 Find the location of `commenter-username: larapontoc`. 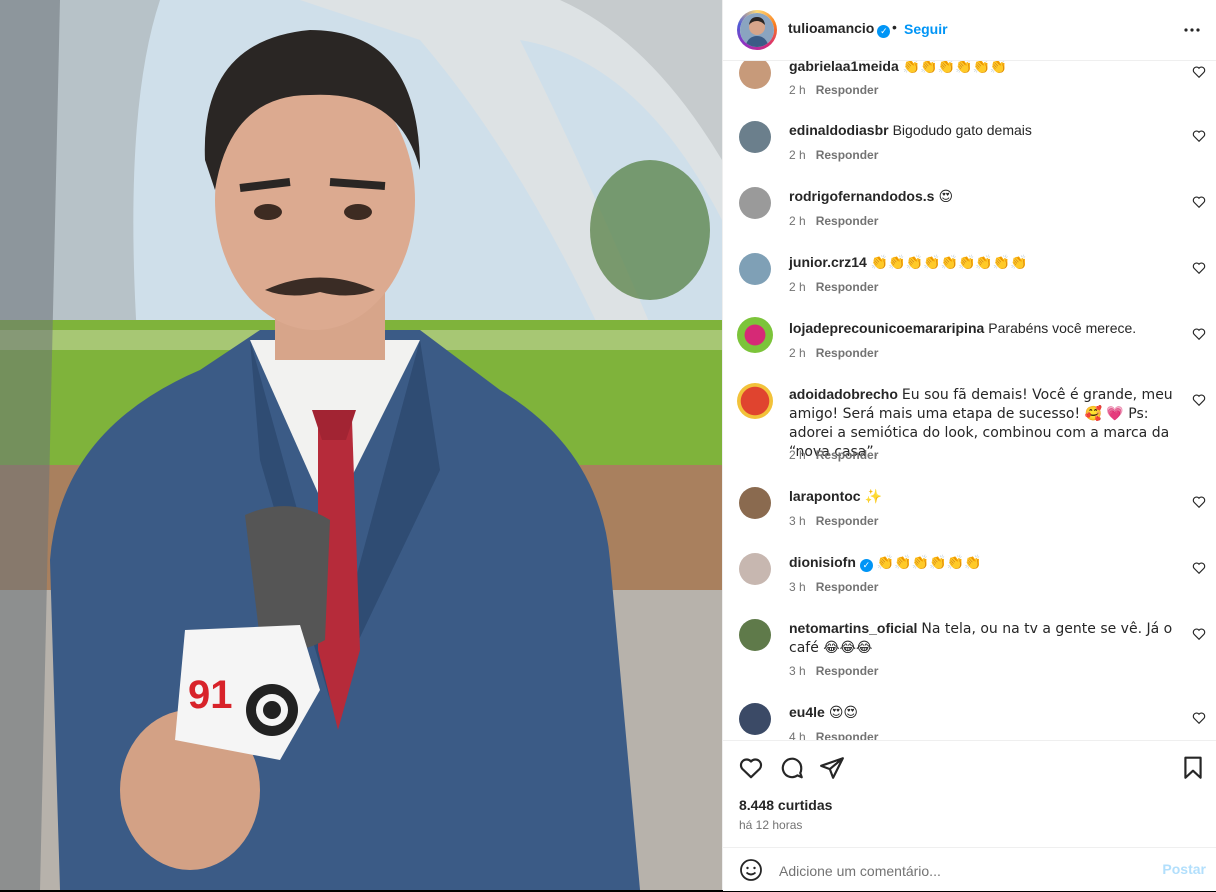

commenter-username: larapontoc is located at coordinates (825, 496).